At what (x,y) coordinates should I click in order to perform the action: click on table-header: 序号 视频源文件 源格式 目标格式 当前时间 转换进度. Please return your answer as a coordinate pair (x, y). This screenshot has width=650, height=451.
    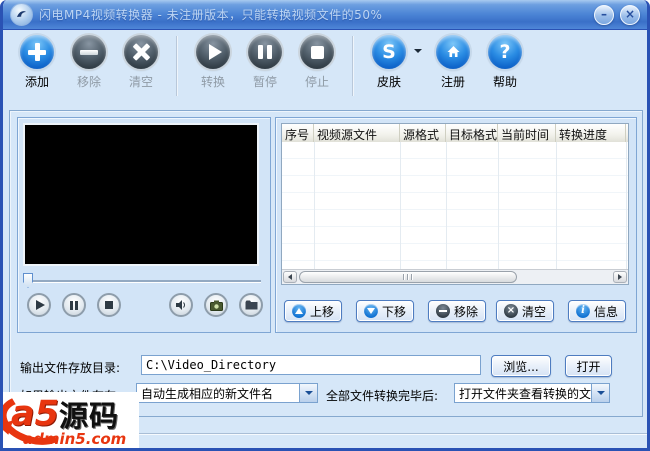
    Looking at the image, I should click on (455, 133).